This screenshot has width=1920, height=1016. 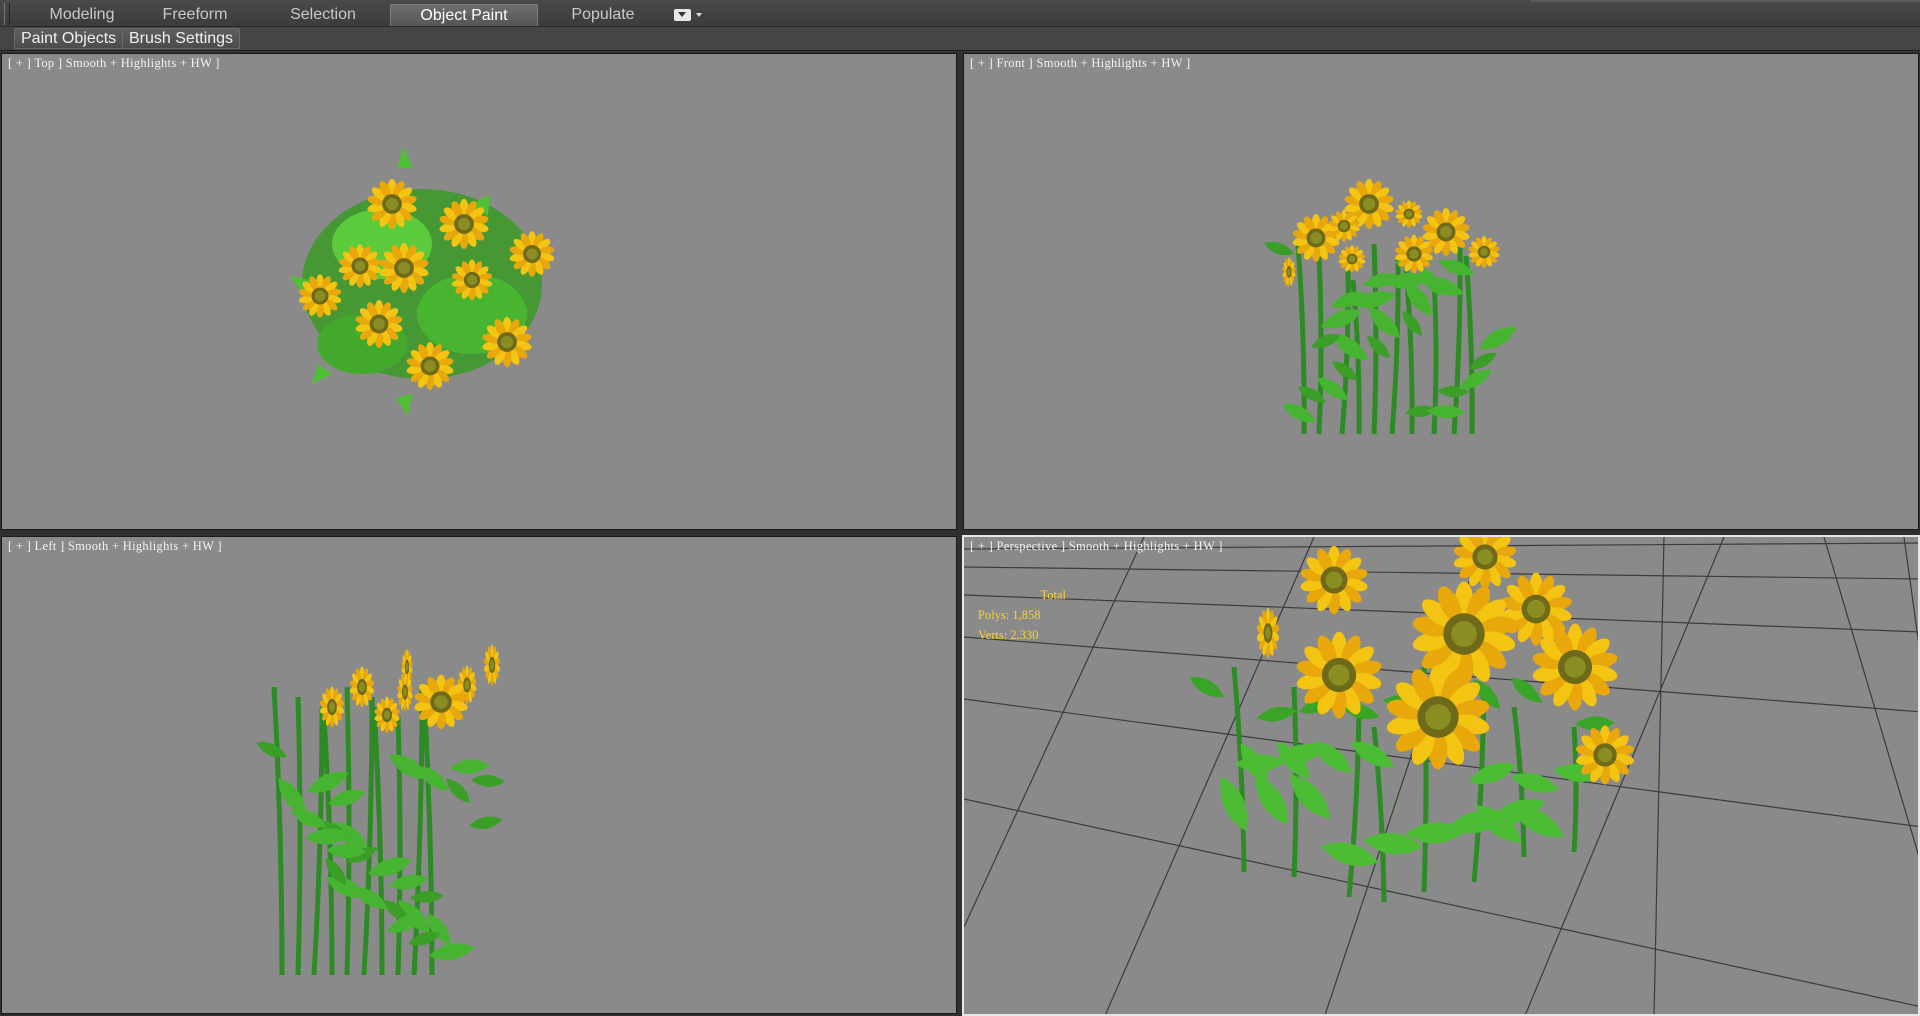 I want to click on viewport-top-label: [ + ] Top ] Smooth + Highlights + HW ], so click(x=114, y=63).